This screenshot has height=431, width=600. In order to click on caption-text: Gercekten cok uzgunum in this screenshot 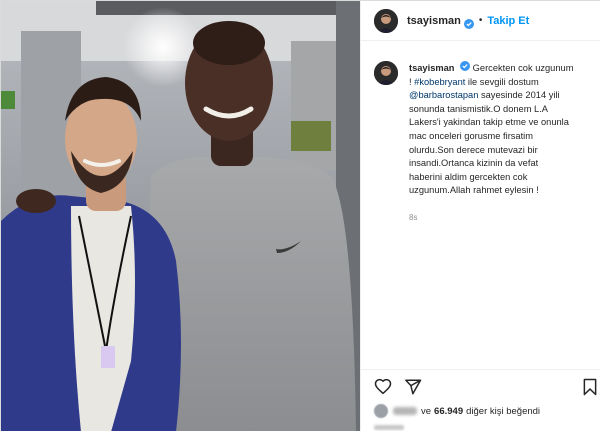, I will do `click(523, 68)`.